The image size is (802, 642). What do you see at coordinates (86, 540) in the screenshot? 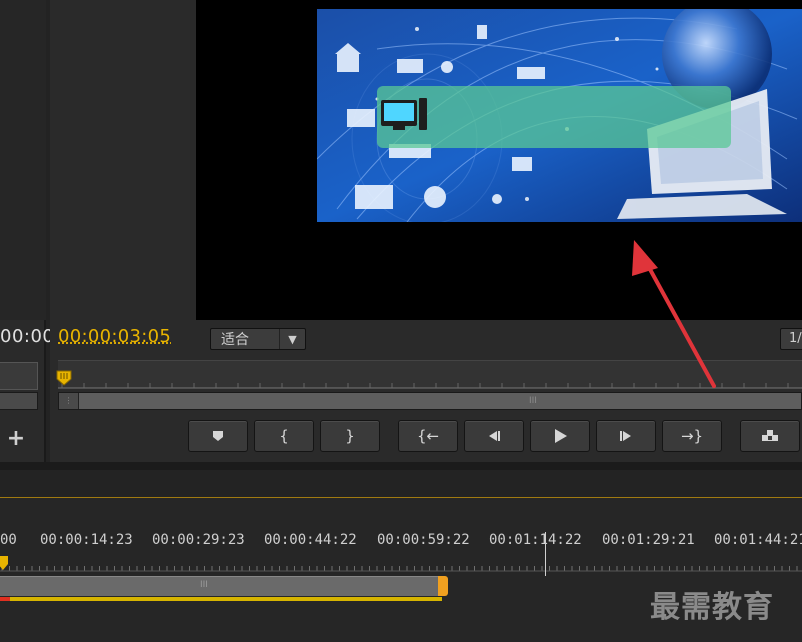
I see `timeline-ruler-label: 00:00:14:23` at bounding box center [86, 540].